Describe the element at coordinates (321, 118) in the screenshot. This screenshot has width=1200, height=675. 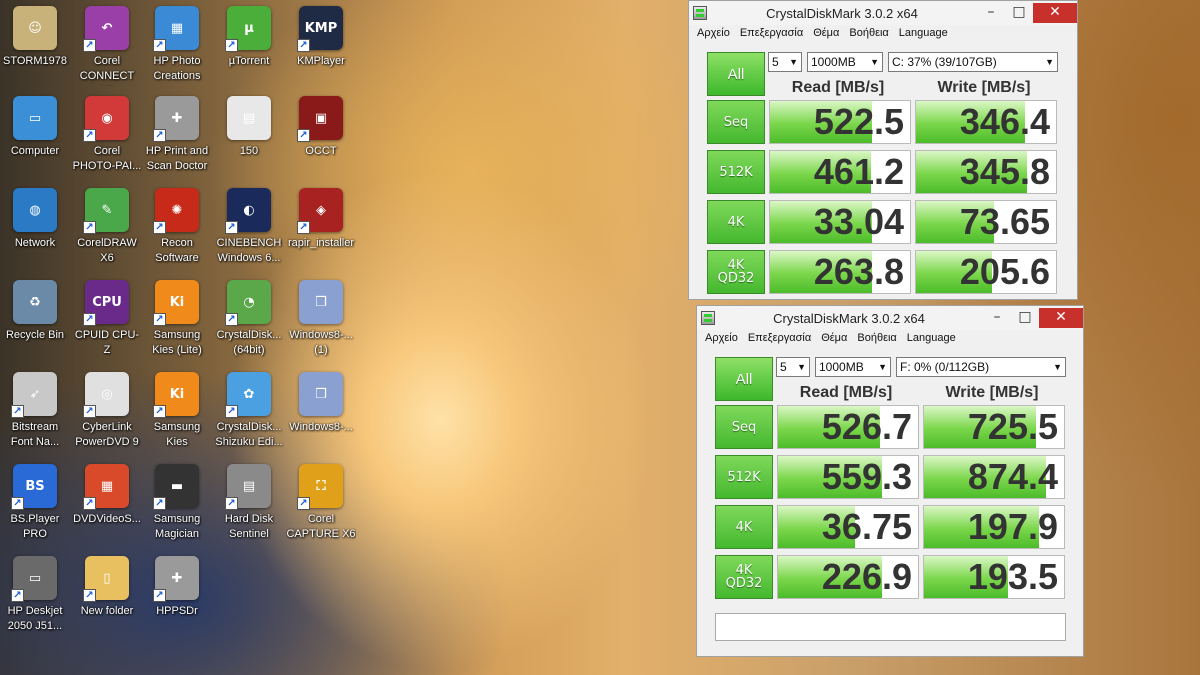
I see `app-glyph: ▣` at that location.